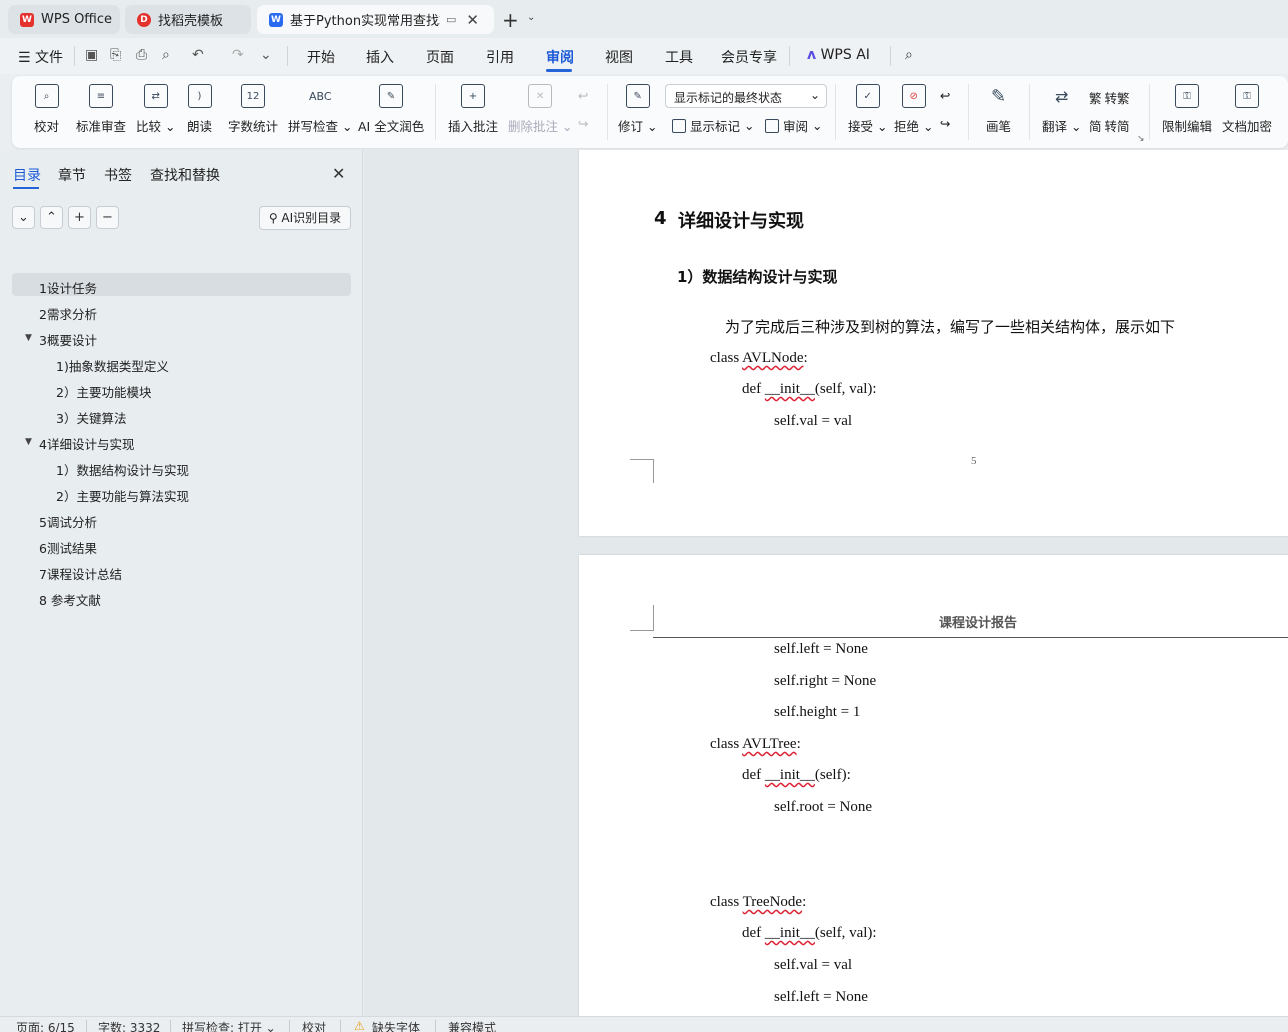 The width and height of the screenshot is (1288, 1032). What do you see at coordinates (64, 19) in the screenshot?
I see `tab-wps-office: W WPS Office` at bounding box center [64, 19].